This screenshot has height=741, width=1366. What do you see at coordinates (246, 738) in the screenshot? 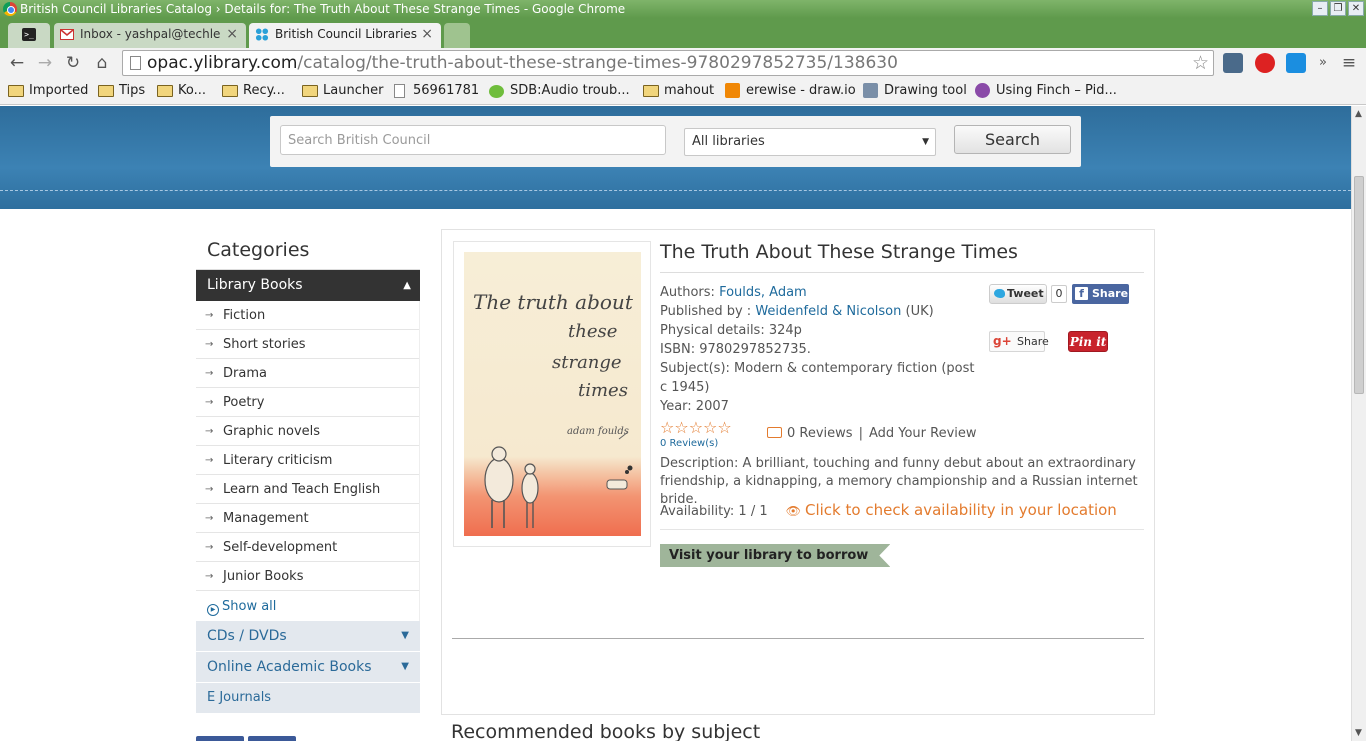
I see `sidebar-social-buttons` at bounding box center [246, 738].